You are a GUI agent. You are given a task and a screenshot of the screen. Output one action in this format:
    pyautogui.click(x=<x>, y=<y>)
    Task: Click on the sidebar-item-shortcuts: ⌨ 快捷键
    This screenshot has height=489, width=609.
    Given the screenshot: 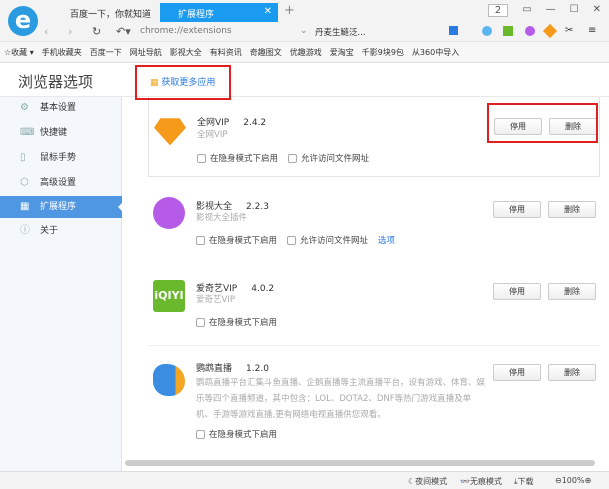 What is the action you would take?
    pyautogui.click(x=61, y=133)
    